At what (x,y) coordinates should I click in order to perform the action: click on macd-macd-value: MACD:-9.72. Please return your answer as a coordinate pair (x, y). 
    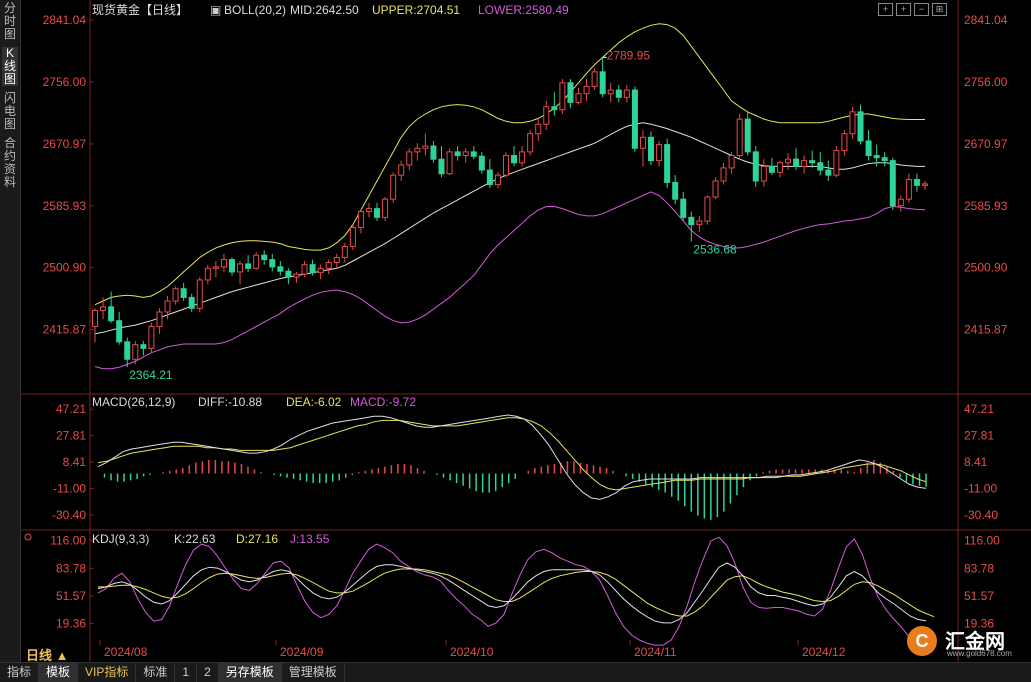
    Looking at the image, I should click on (383, 402).